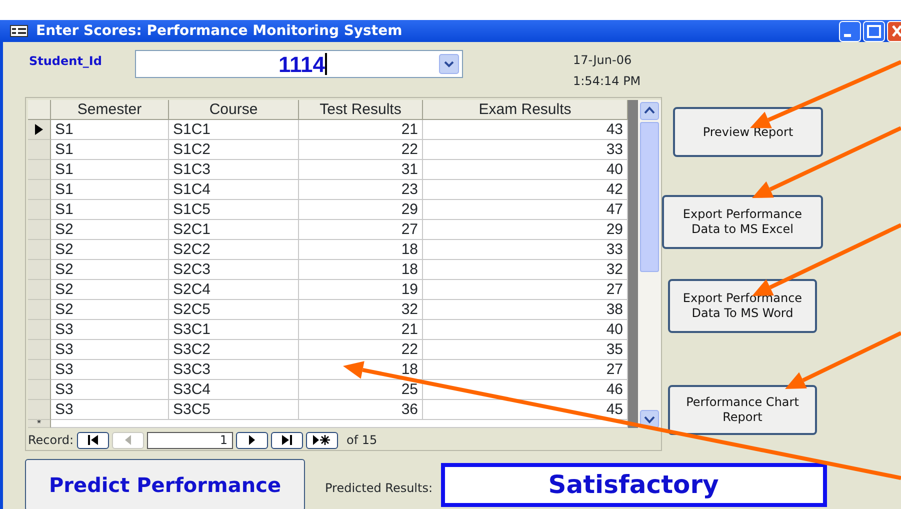  What do you see at coordinates (525, 310) in the screenshot?
I see `table-cell: 38` at bounding box center [525, 310].